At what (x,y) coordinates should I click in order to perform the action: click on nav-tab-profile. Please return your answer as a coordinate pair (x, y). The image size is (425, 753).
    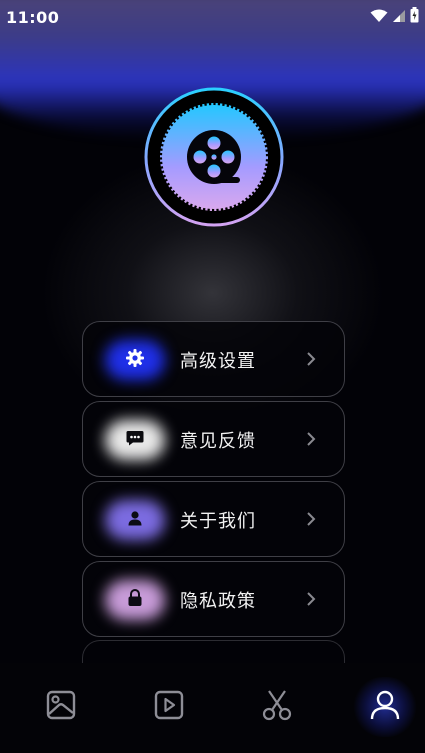
    Looking at the image, I should click on (385, 707).